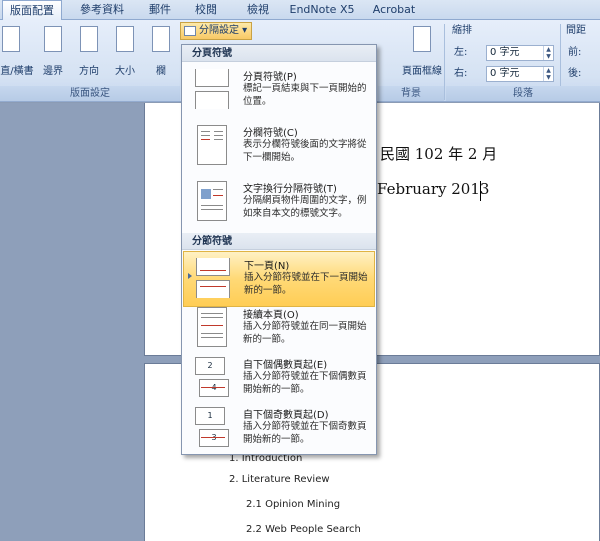 The height and width of the screenshot is (541, 600). I want to click on orientation-icon, so click(89, 39).